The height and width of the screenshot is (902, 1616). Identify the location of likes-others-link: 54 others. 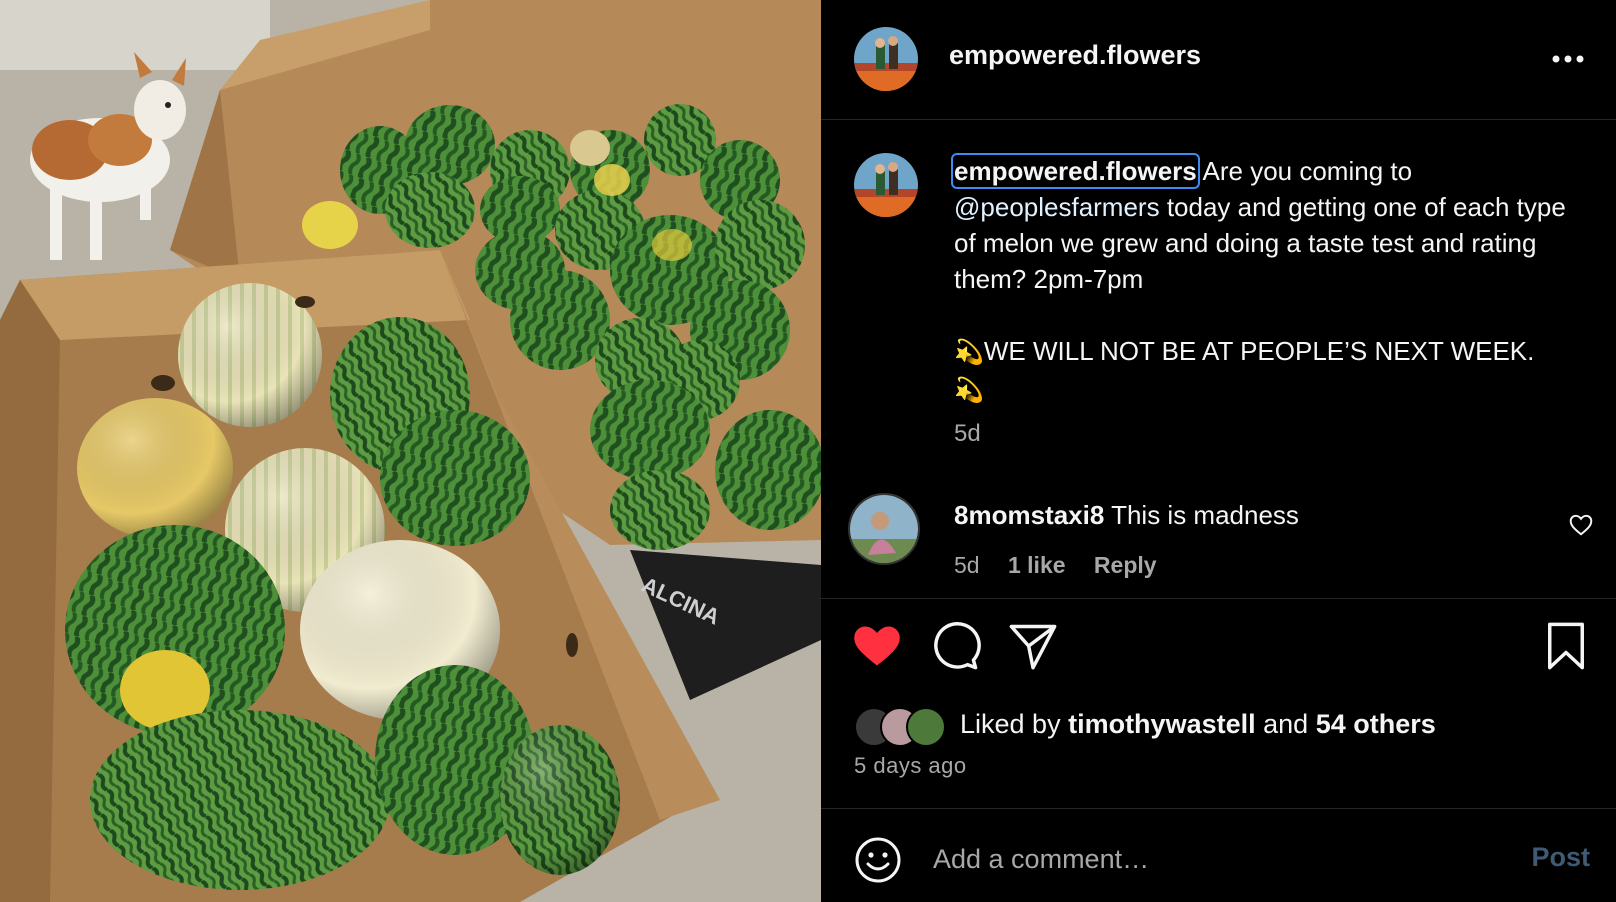
(1376, 724).